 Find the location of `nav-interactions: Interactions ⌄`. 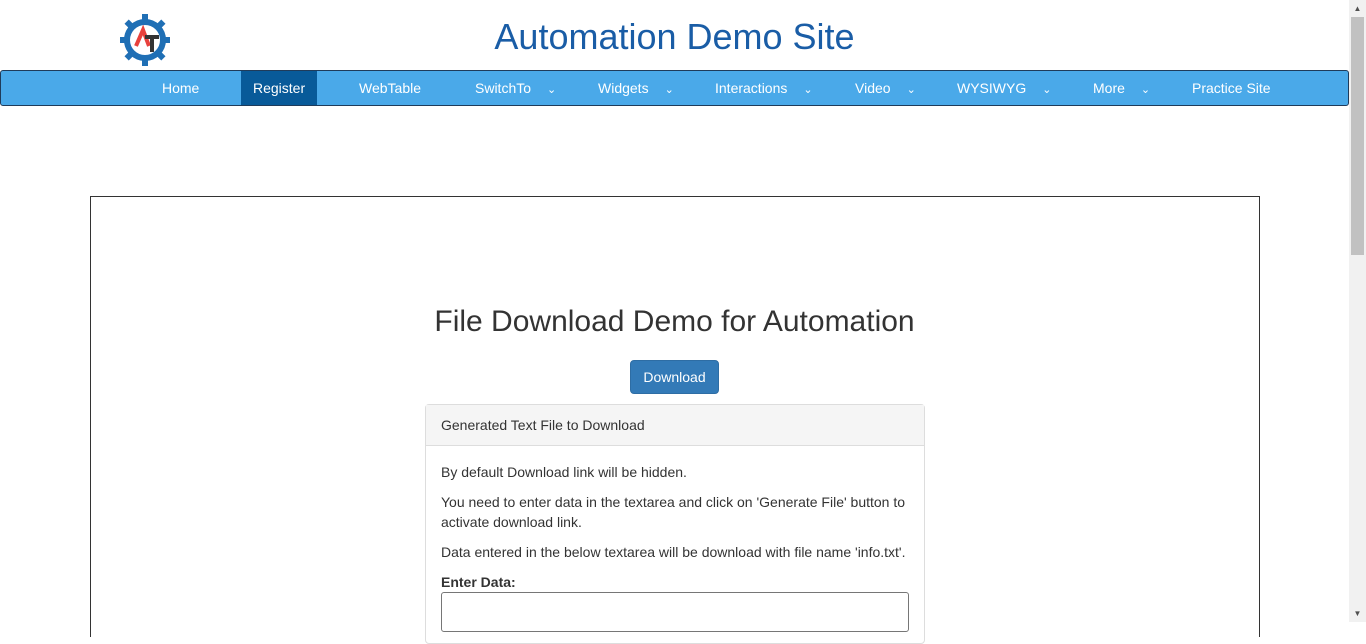

nav-interactions: Interactions ⌄ is located at coordinates (764, 88).